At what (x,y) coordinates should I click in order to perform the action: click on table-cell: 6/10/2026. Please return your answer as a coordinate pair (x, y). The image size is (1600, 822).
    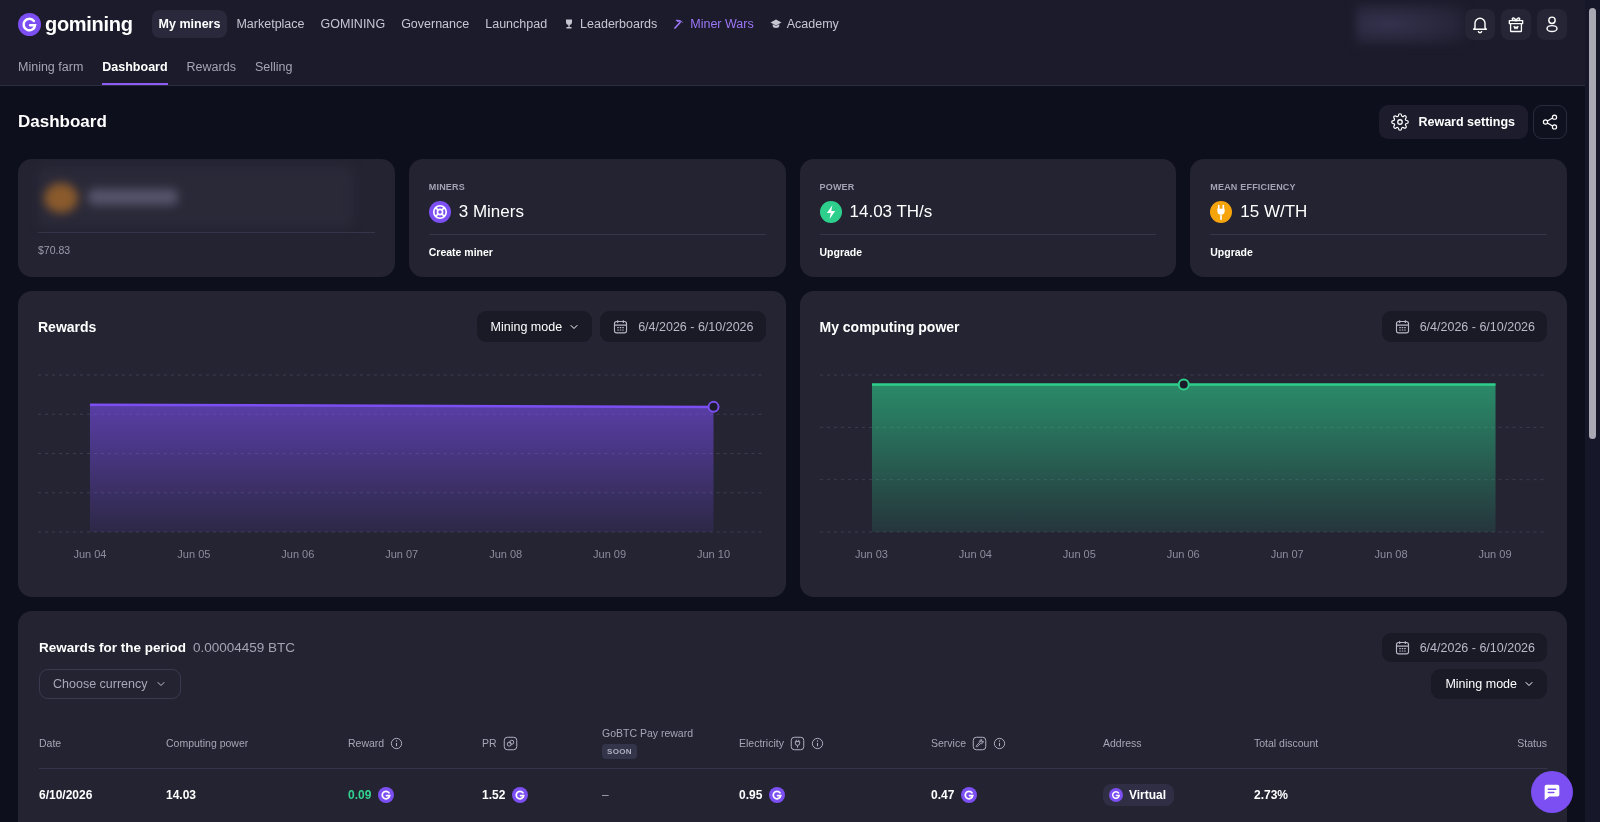
    Looking at the image, I should click on (66, 795).